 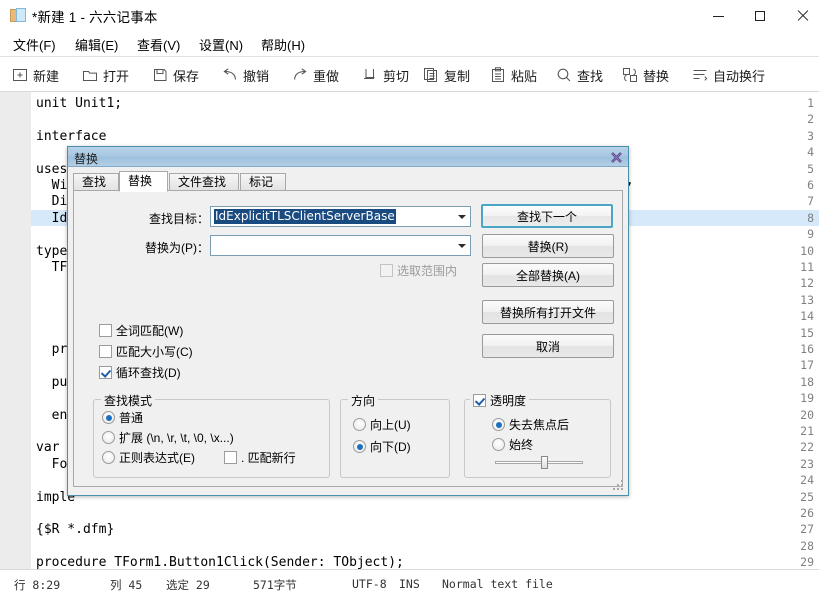 I want to click on code-line: type, so click(x=52, y=251).